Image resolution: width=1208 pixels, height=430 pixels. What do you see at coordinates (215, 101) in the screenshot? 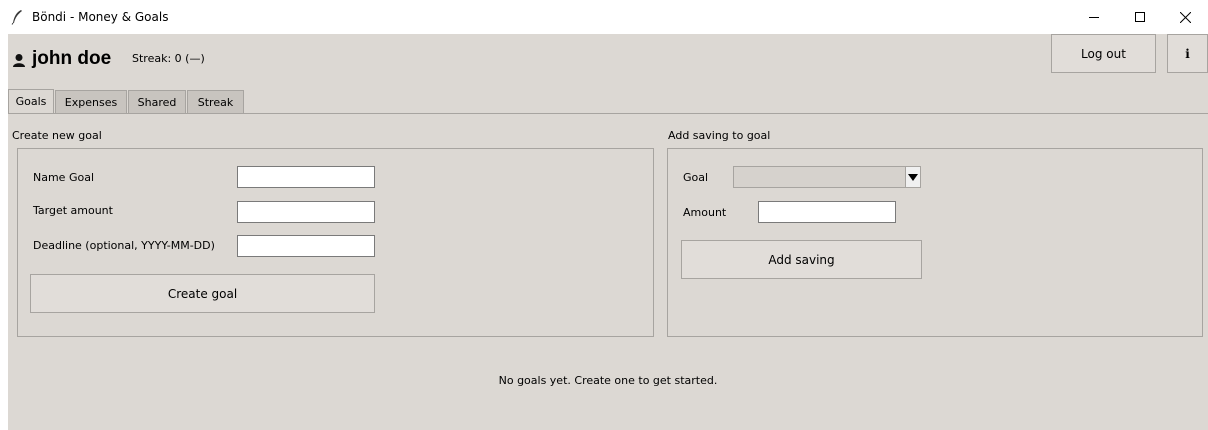
I see `tab-streak: Streak` at bounding box center [215, 101].